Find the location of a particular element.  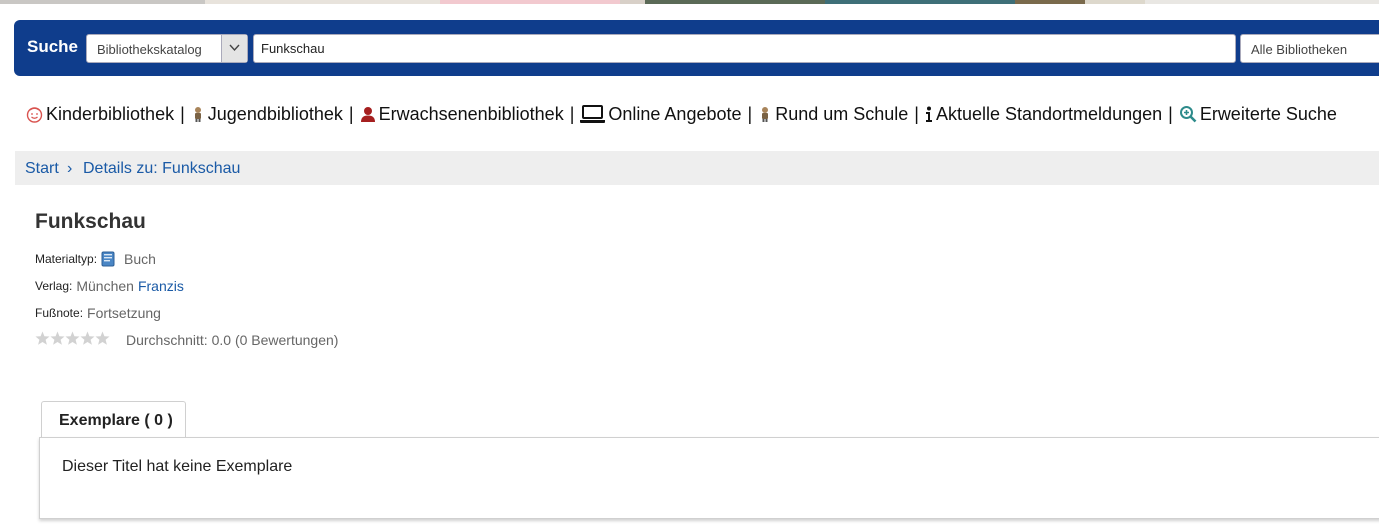

catalog-select-value: Bibliothekskatalog is located at coordinates (149, 49).